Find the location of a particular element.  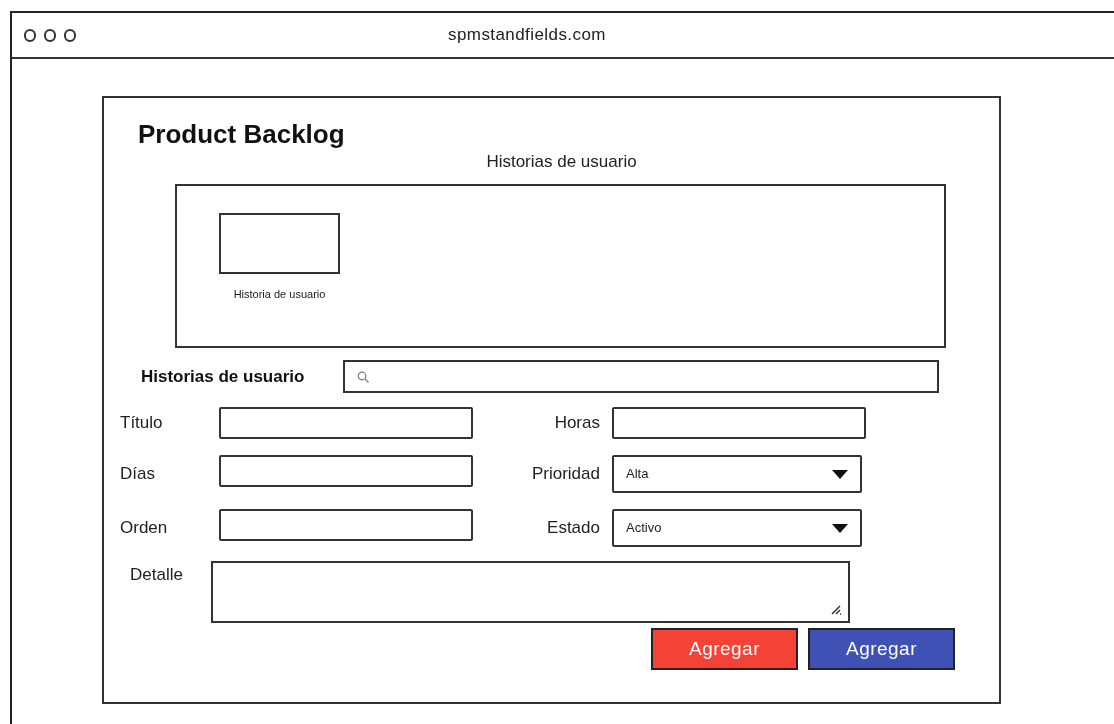

field-label: Estado is located at coordinates (573, 528).